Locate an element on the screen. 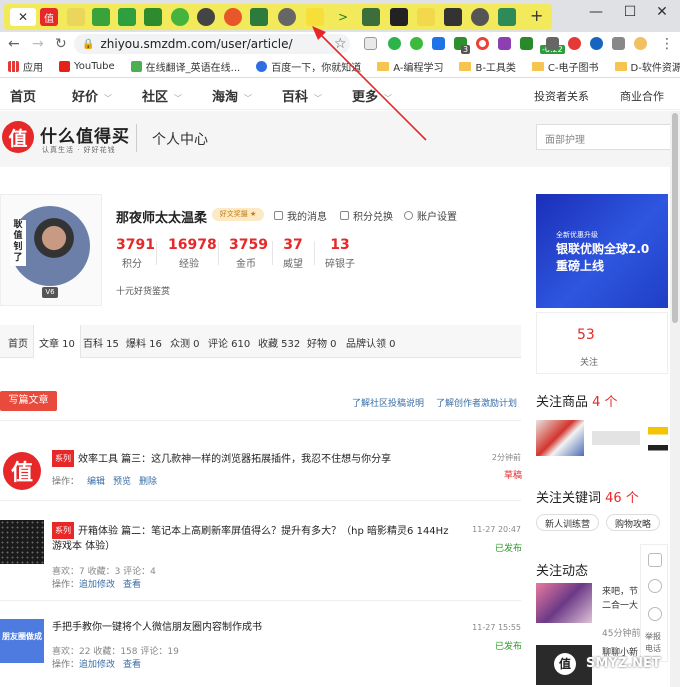 The width and height of the screenshot is (680, 687). bookmark-baidu: 百度一下，你就知道 is located at coordinates (308, 66).